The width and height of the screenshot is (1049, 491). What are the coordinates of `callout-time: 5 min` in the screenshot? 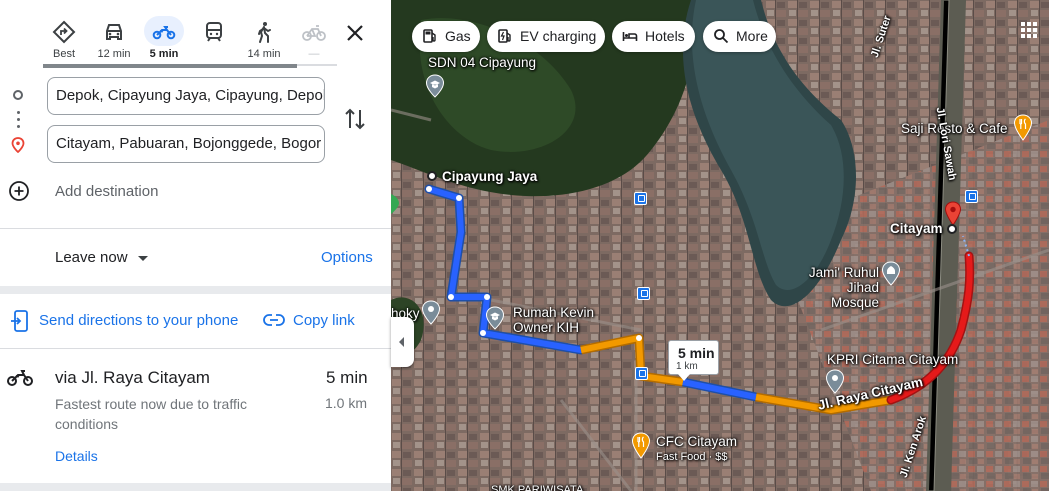 It's located at (696, 353).